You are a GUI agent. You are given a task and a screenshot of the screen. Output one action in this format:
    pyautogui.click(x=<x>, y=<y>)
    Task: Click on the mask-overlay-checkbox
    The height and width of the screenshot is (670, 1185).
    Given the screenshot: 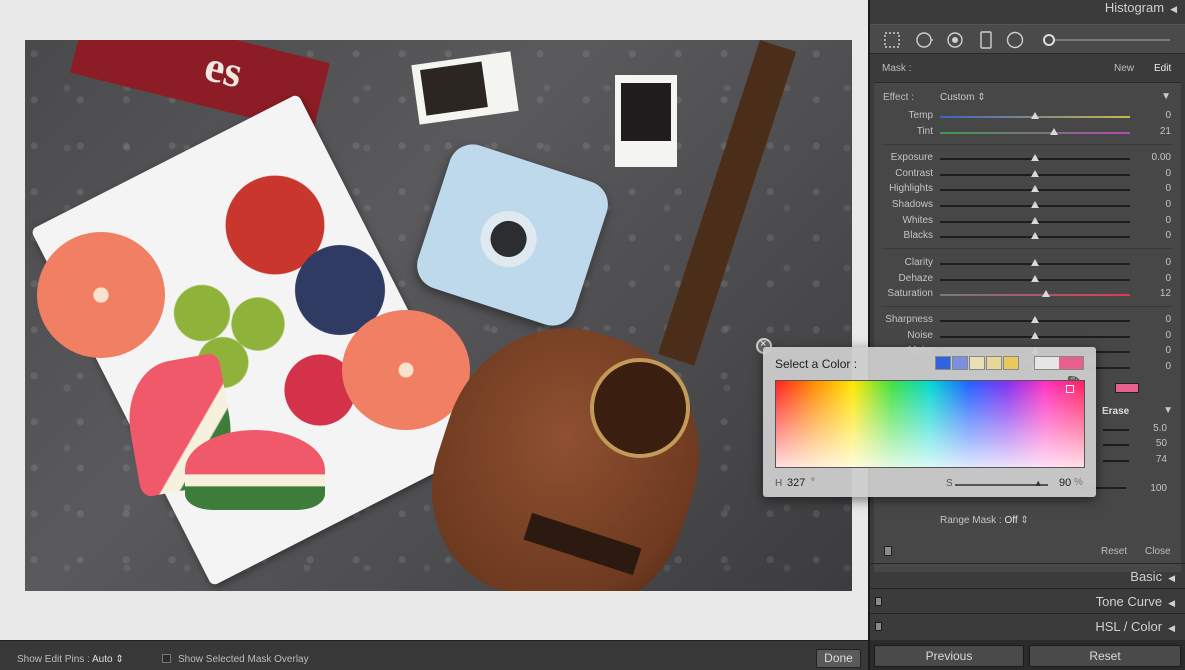 What is the action you would take?
    pyautogui.click(x=166, y=658)
    